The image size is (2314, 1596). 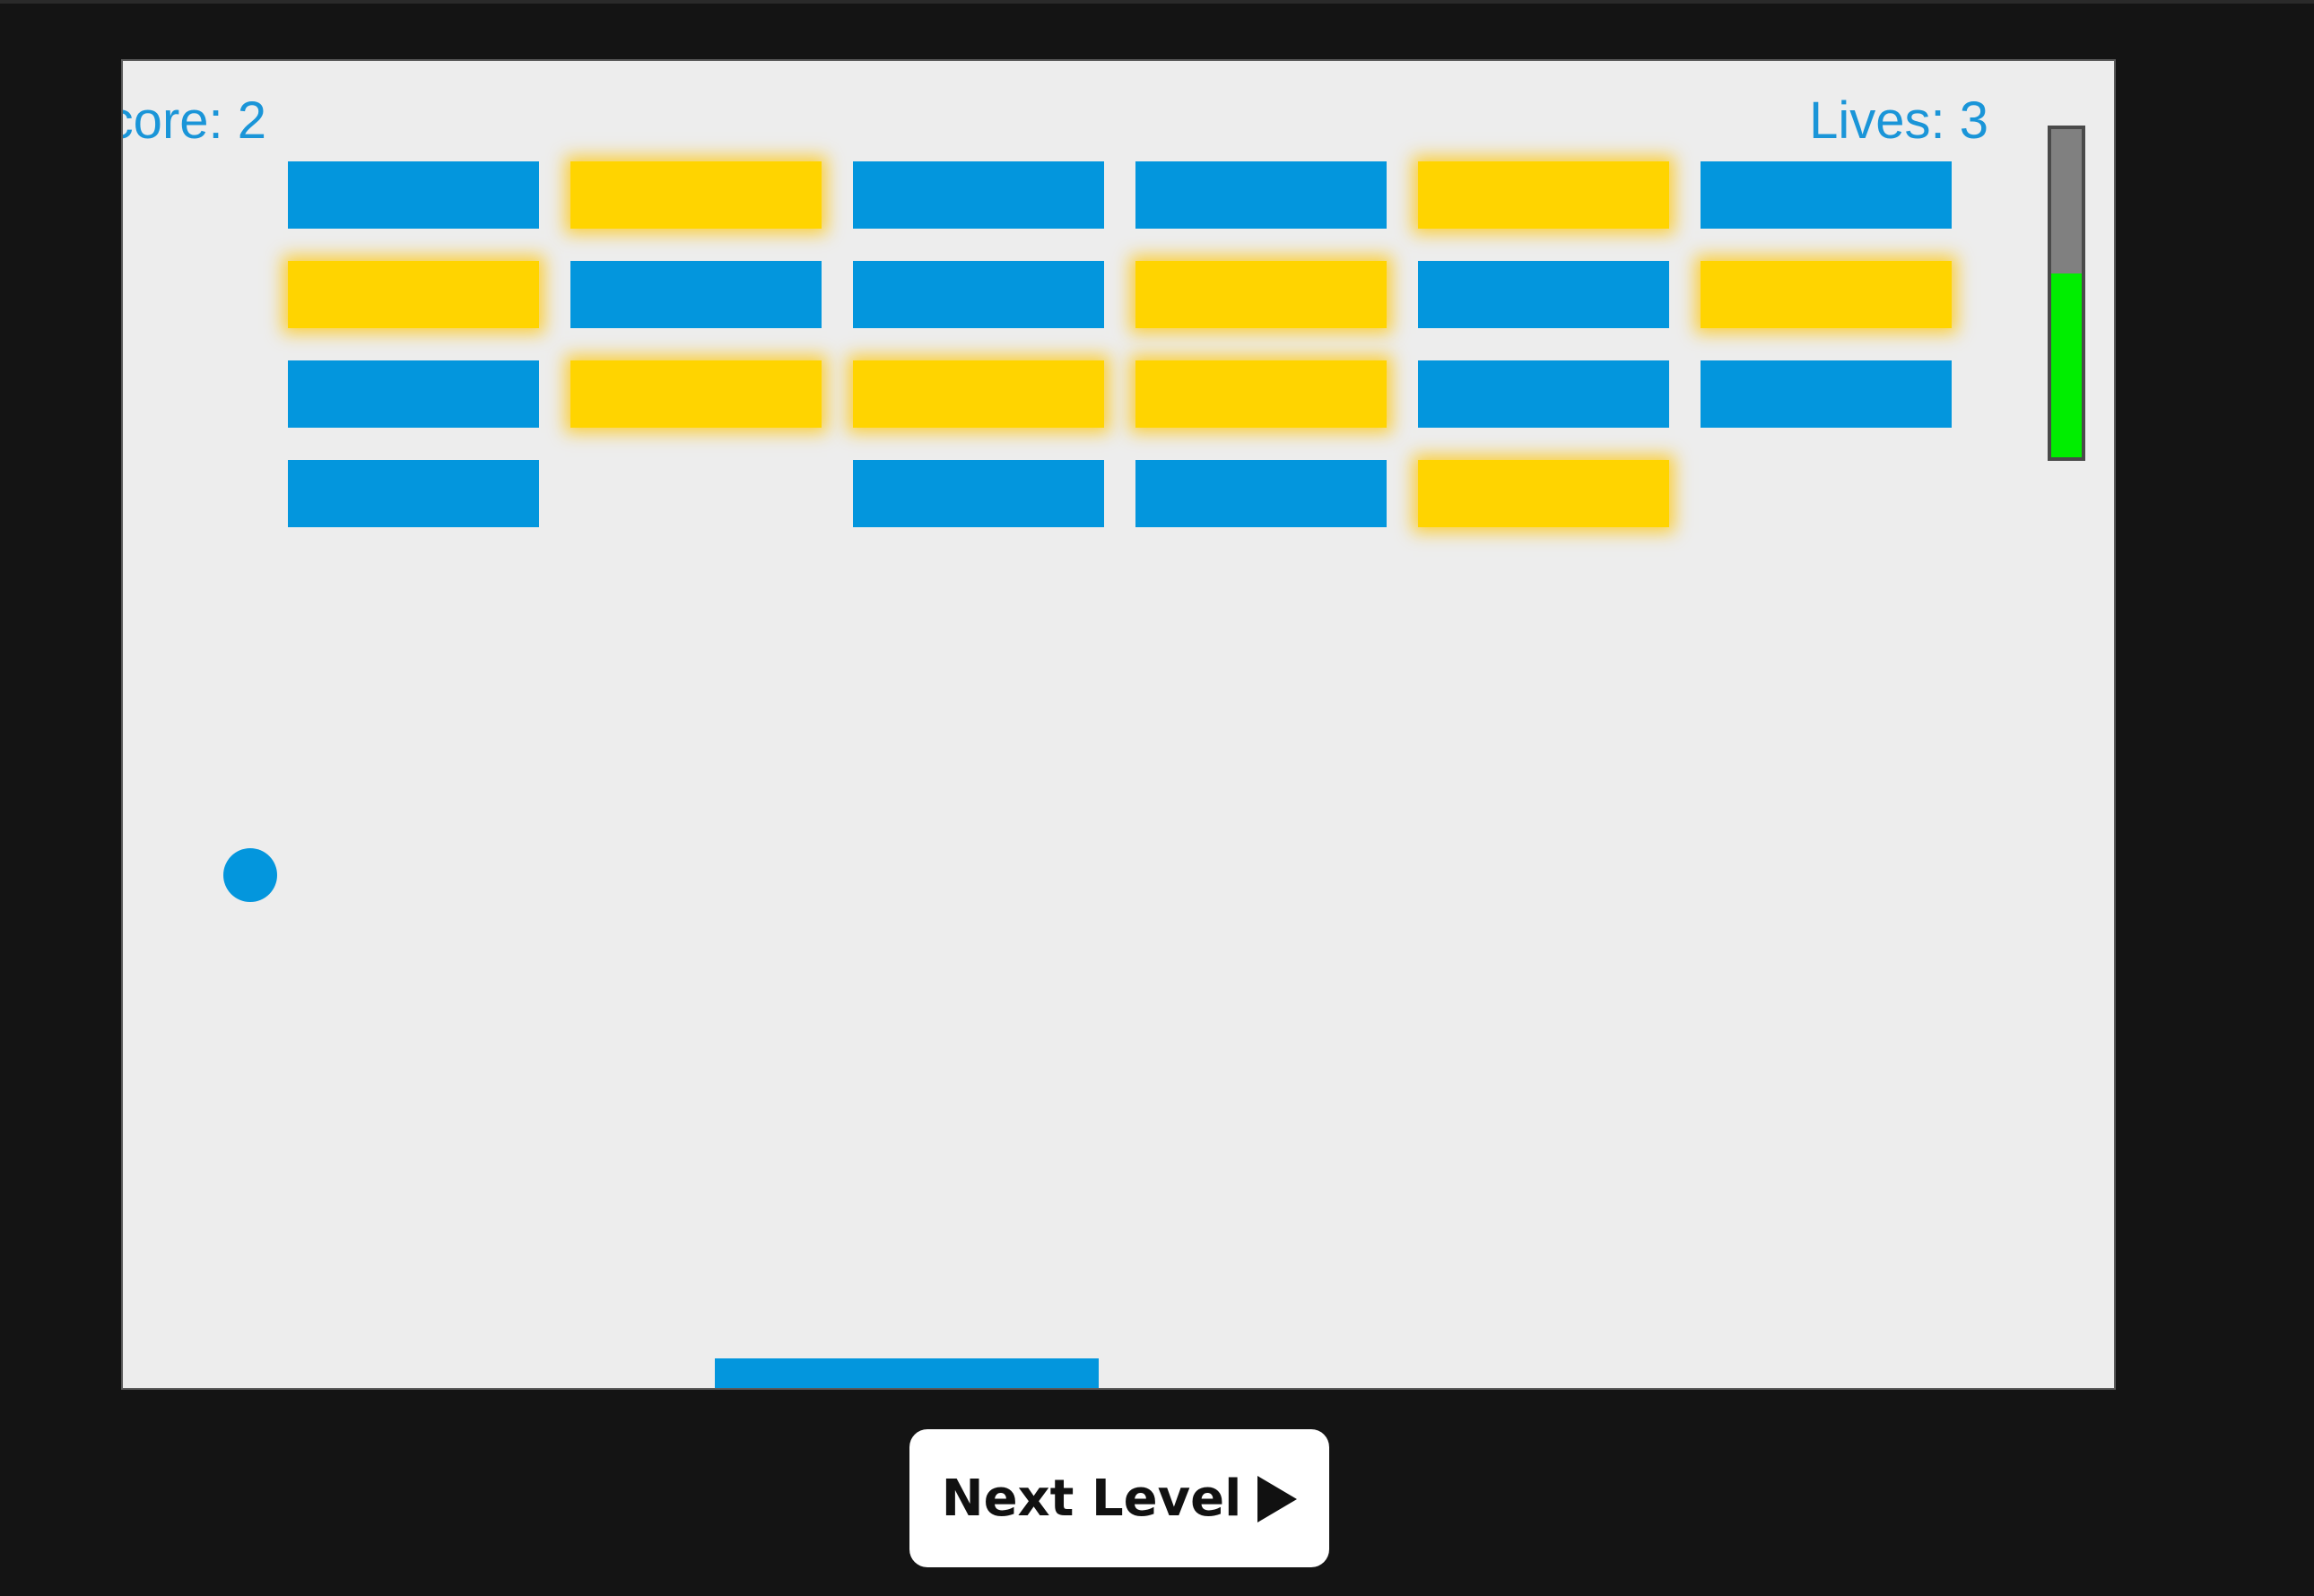 What do you see at coordinates (1277, 1499) in the screenshot?
I see `play-icon` at bounding box center [1277, 1499].